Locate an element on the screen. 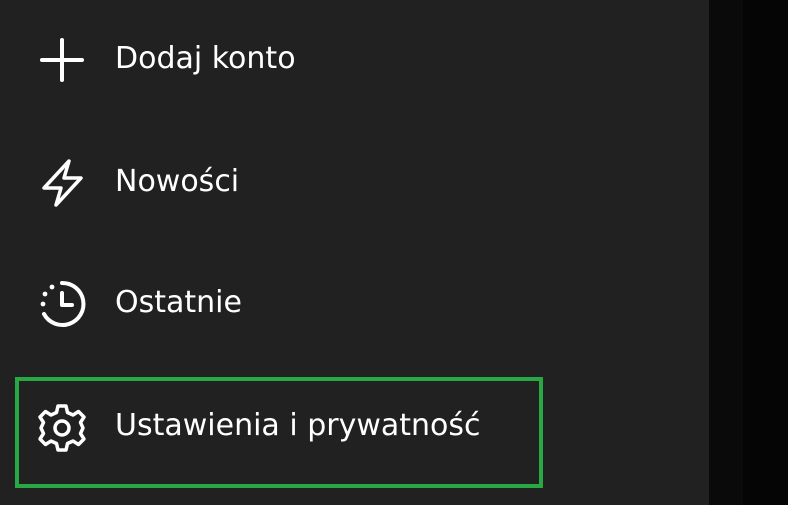 The width and height of the screenshot is (788, 505). lightning-icon is located at coordinates (62, 183).